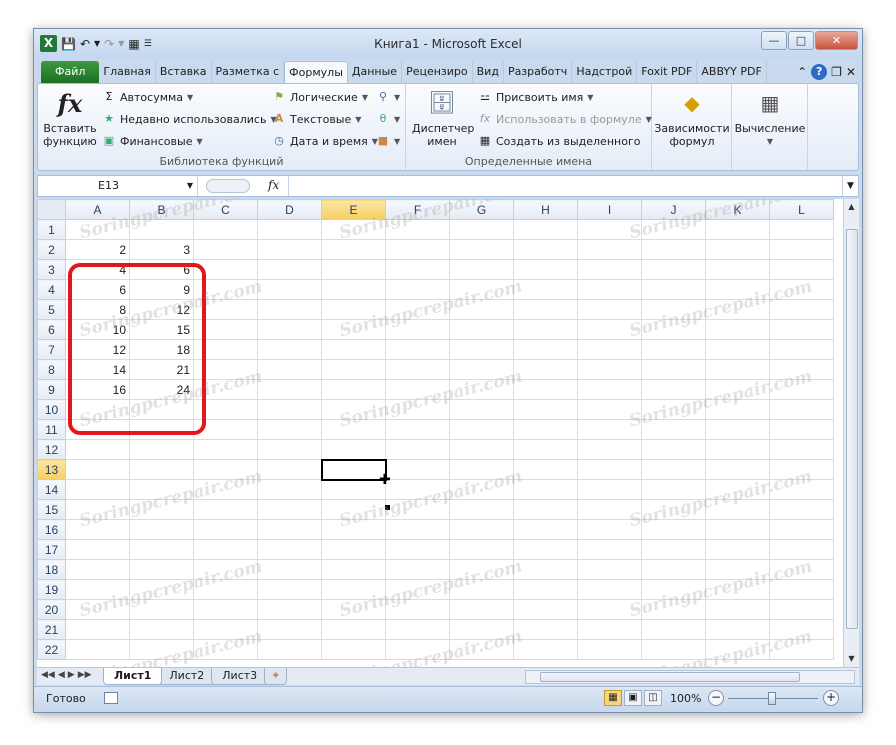  I want to click on row-header: 6, so click(51, 329).